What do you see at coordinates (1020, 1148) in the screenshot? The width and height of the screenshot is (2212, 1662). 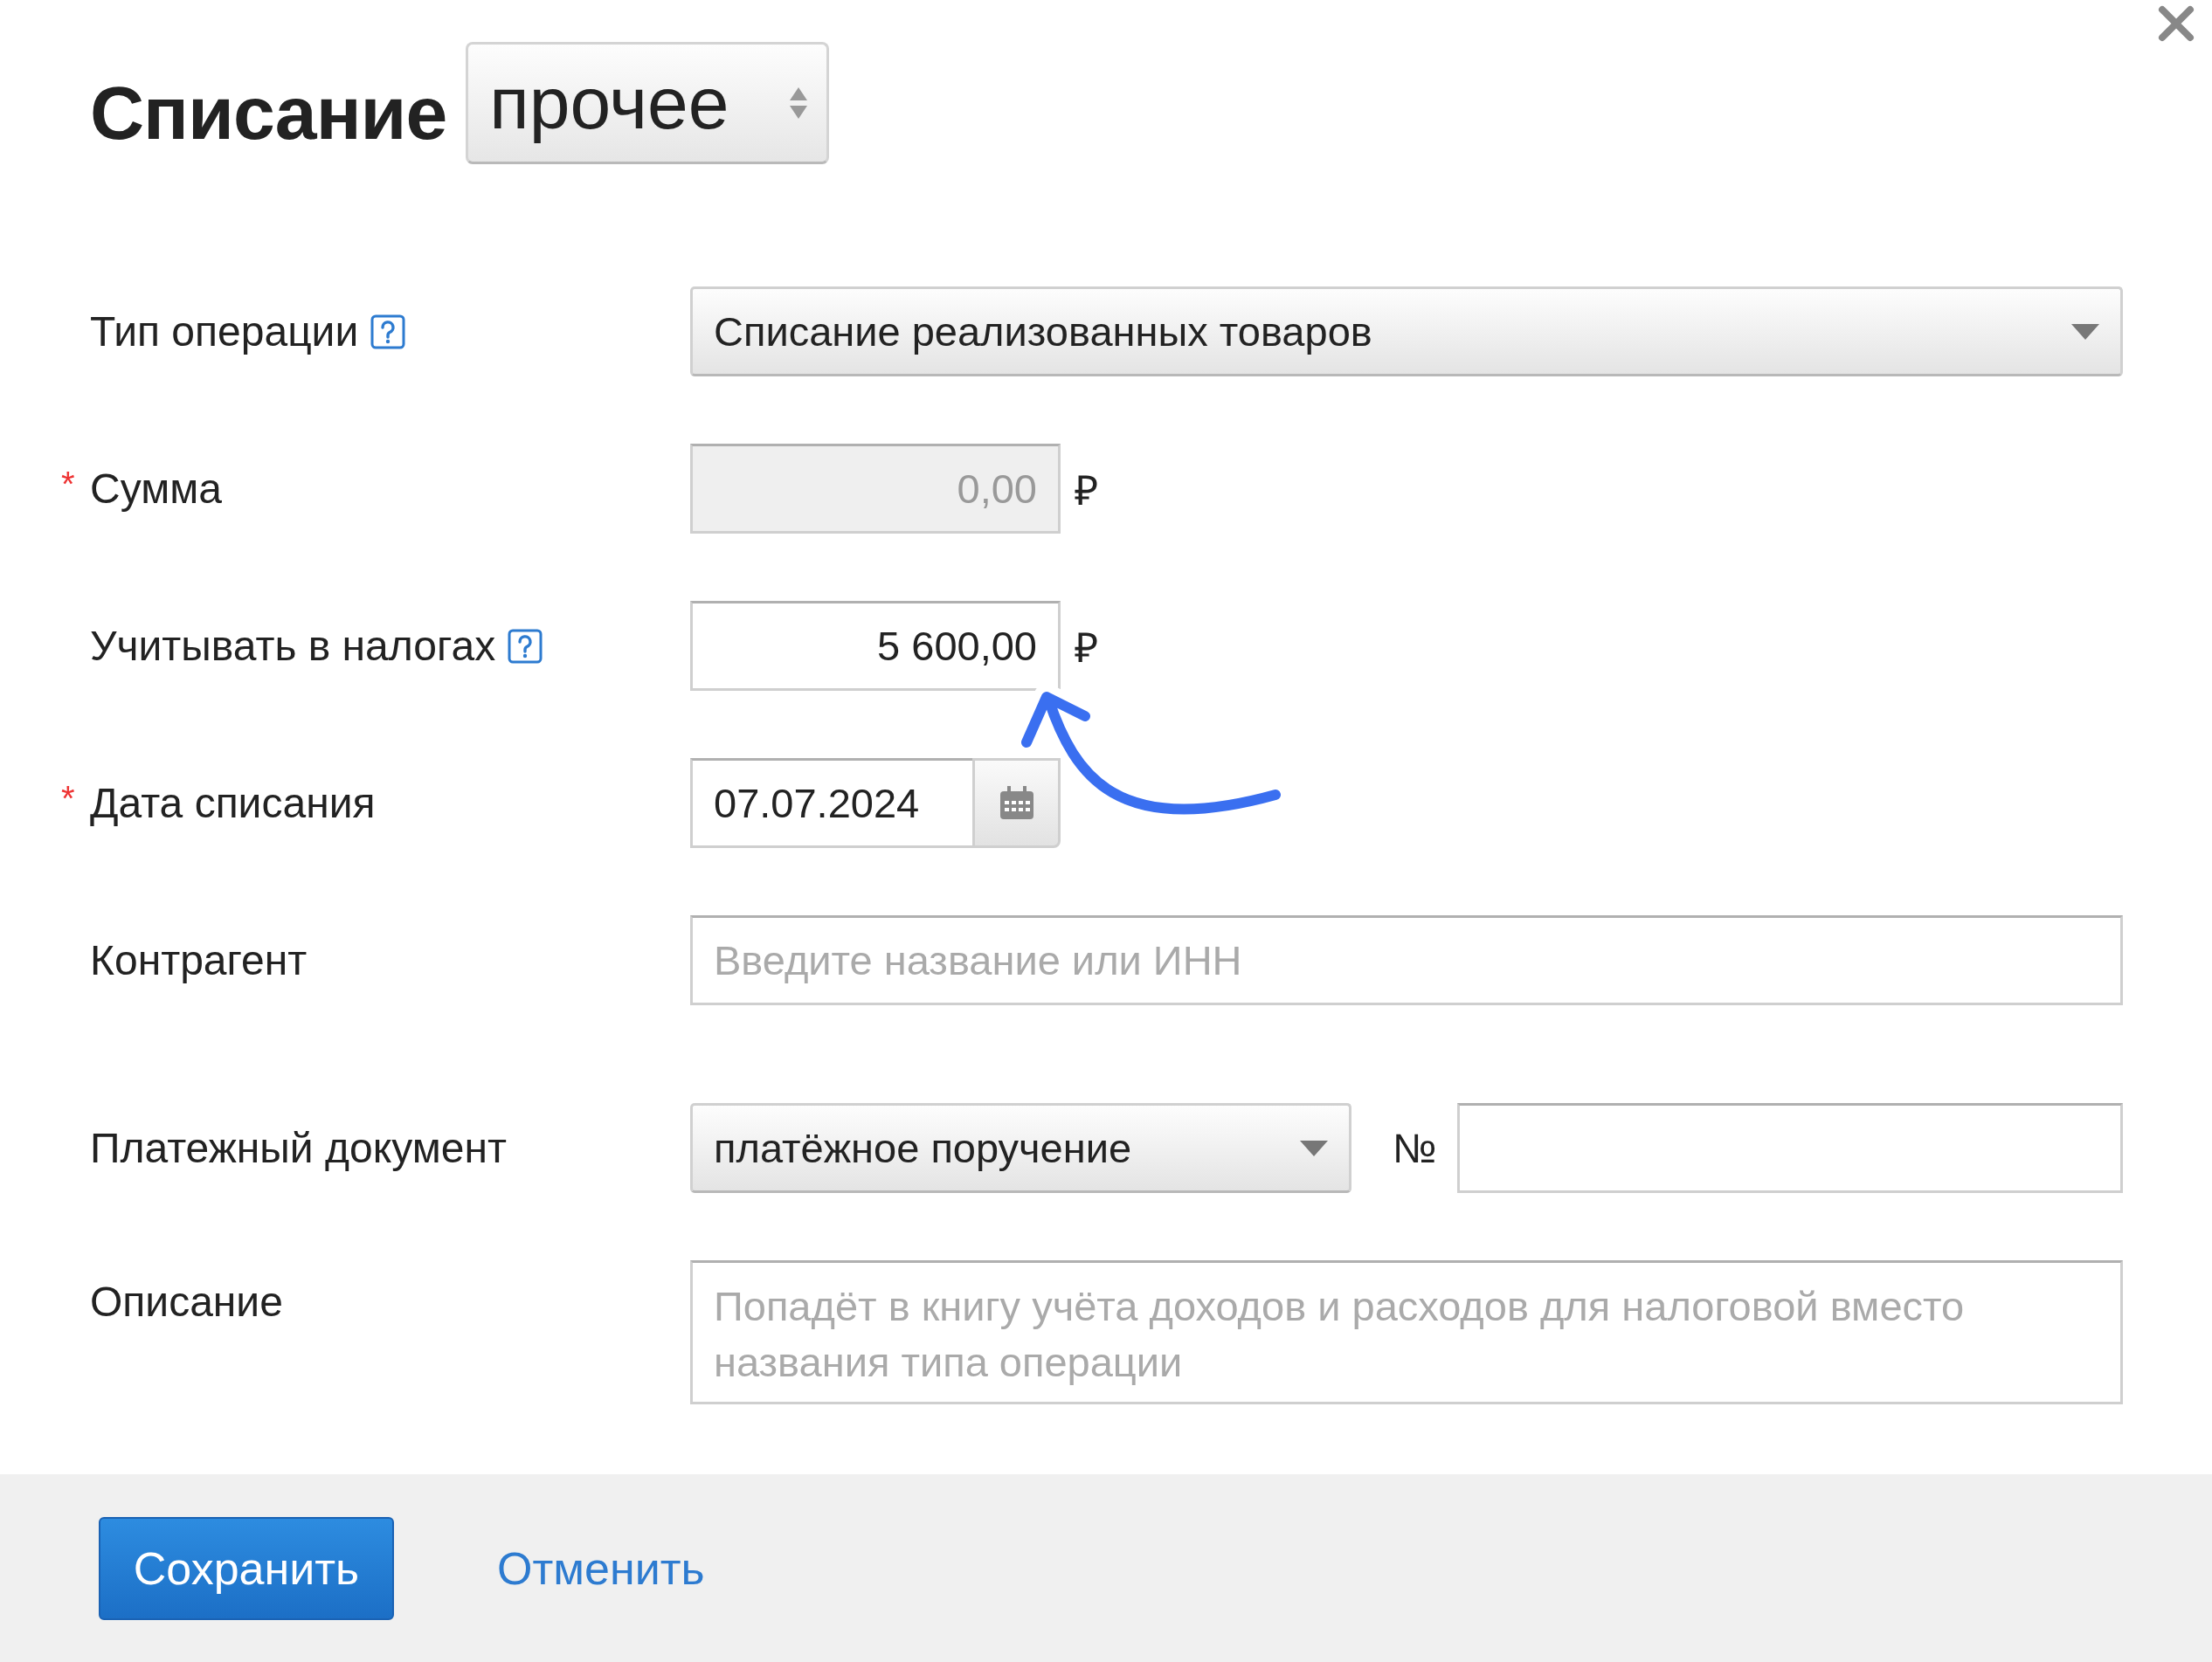 I see `document-type-dropdown: платёжное поручение` at bounding box center [1020, 1148].